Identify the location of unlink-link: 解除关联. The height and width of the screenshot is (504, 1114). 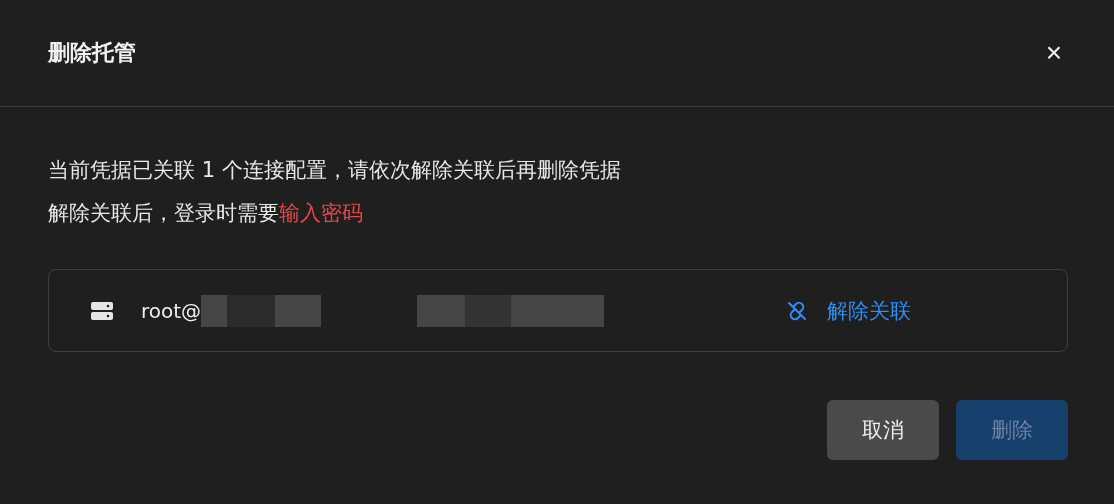
(848, 310).